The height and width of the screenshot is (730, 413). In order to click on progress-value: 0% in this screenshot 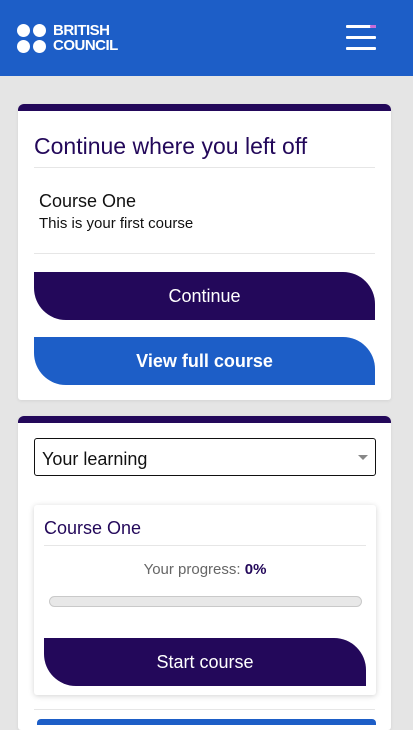, I will do `click(255, 569)`.